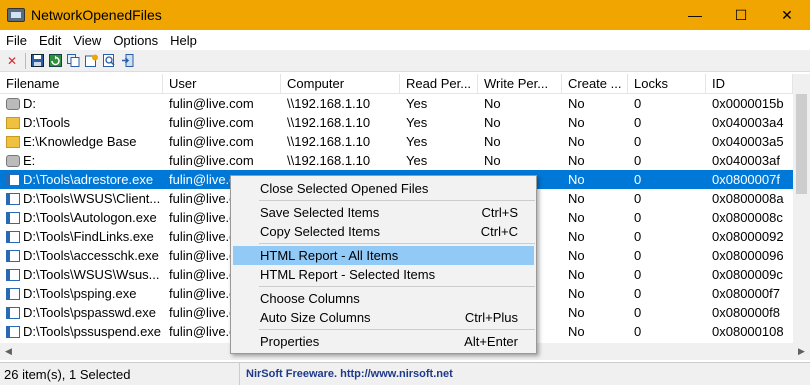 This screenshot has height=385, width=810. Describe the element at coordinates (12, 61) in the screenshot. I see `close-x-icon: ✕` at that location.